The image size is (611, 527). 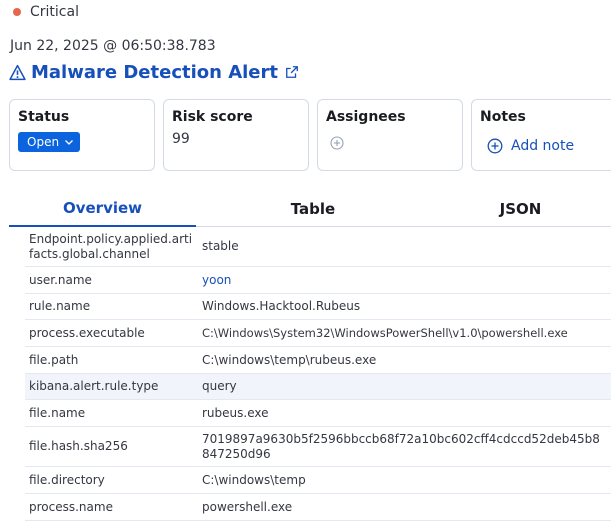 I want to click on severity-label: Critical, so click(x=54, y=12).